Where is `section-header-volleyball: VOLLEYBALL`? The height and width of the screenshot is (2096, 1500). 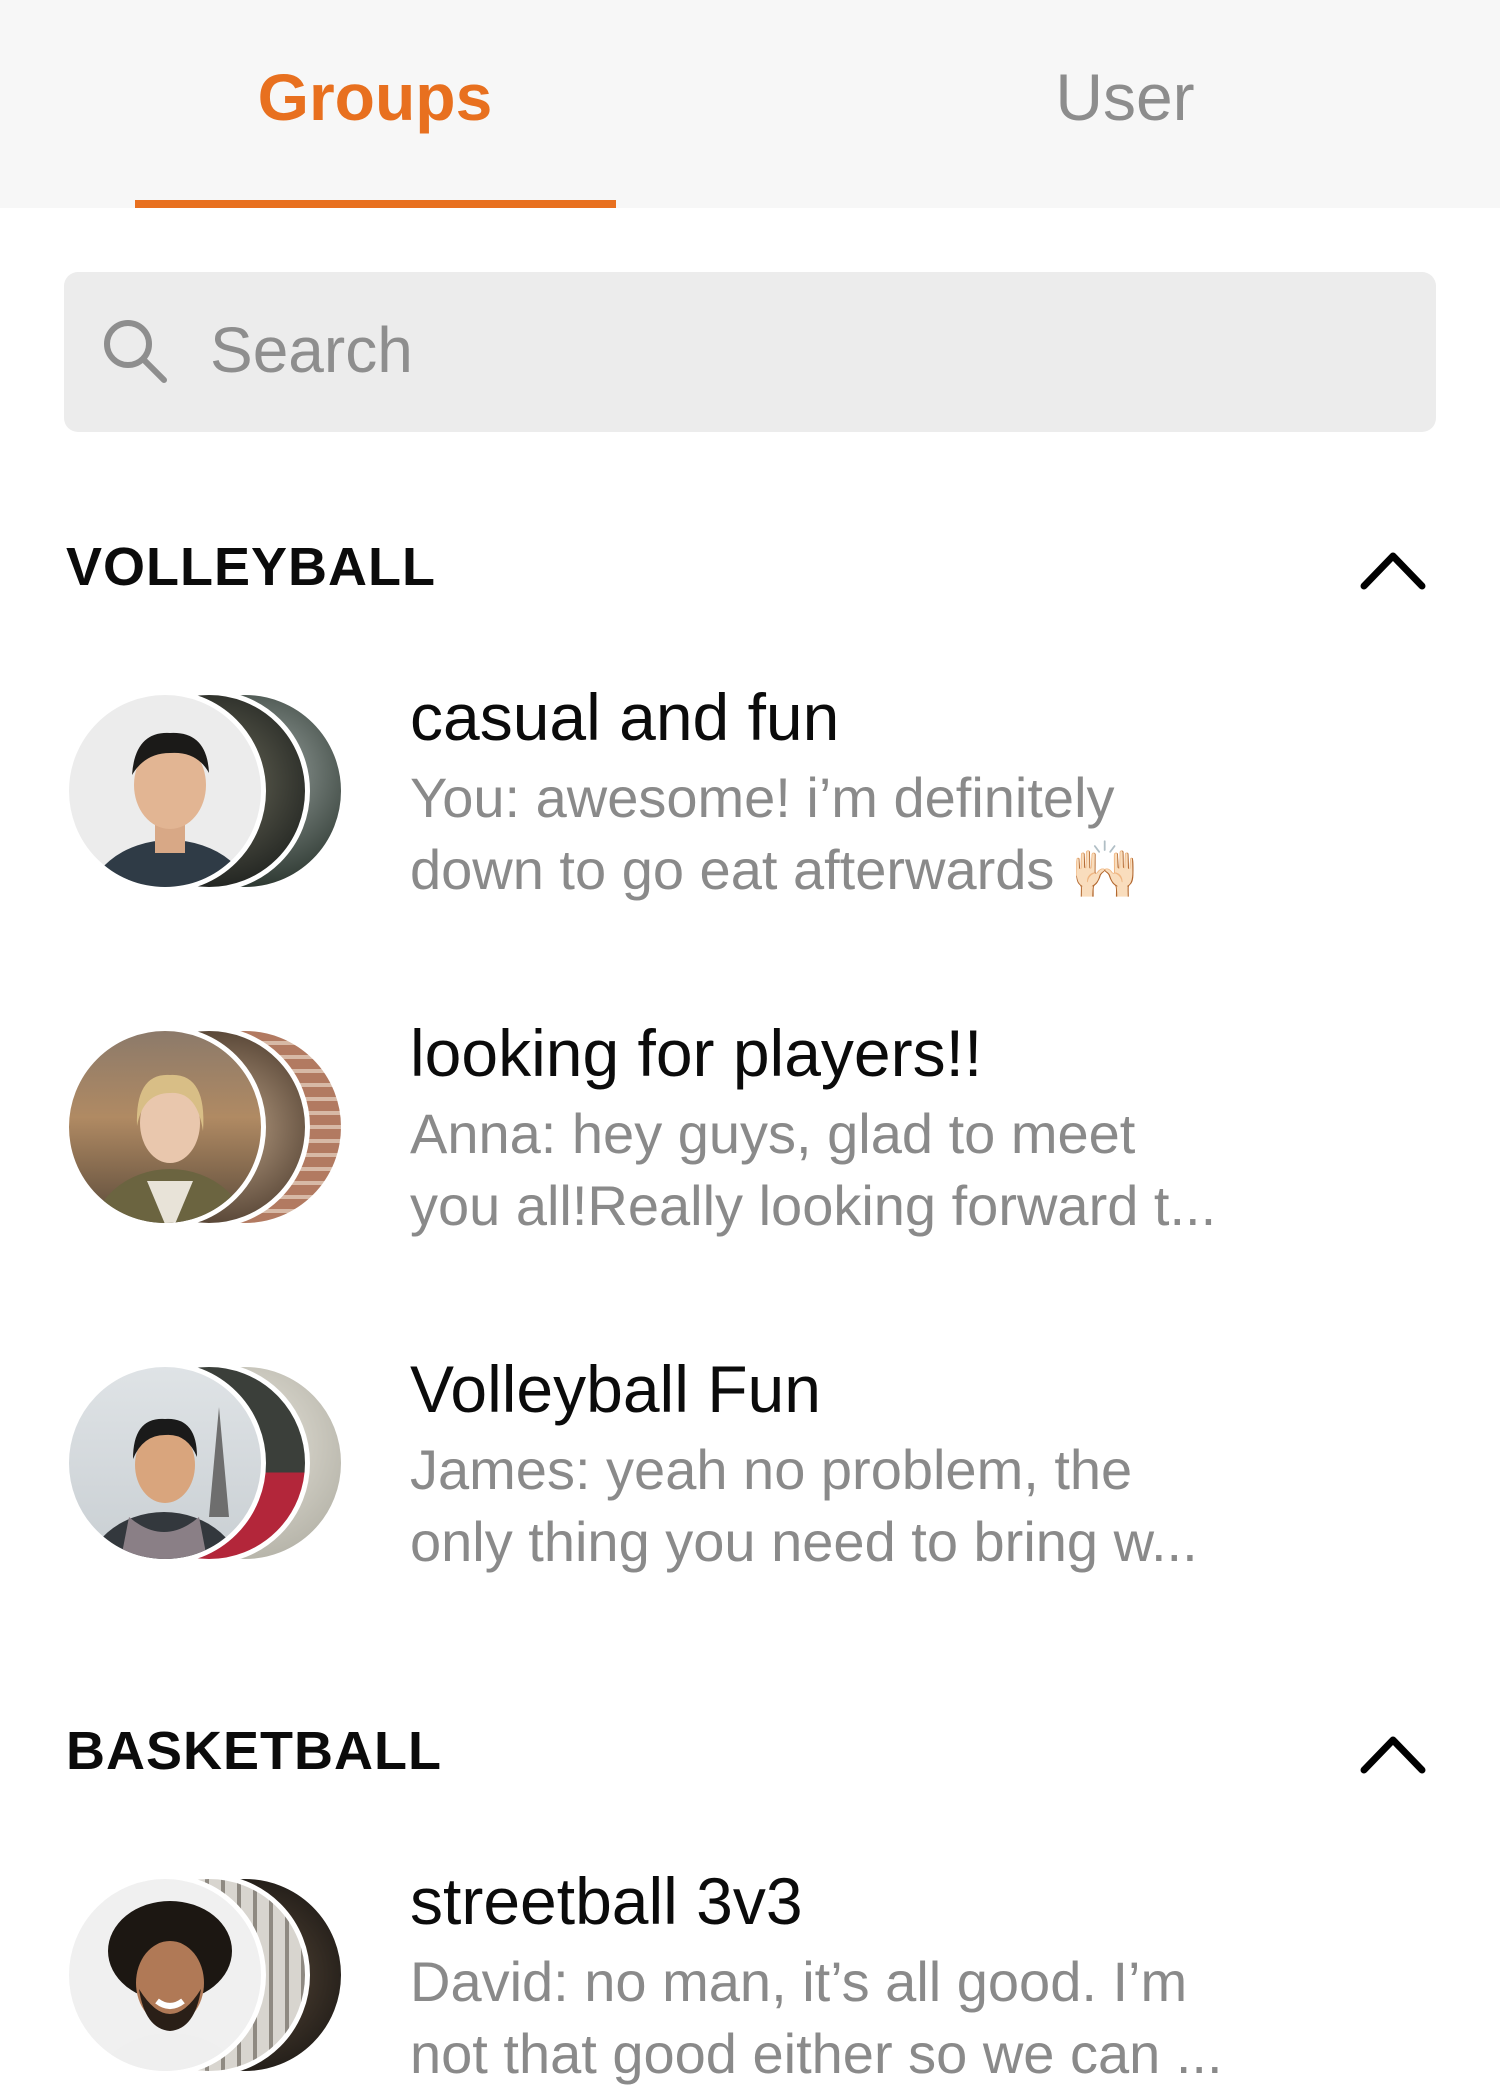
section-header-volleyball: VOLLEYBALL is located at coordinates (251, 567).